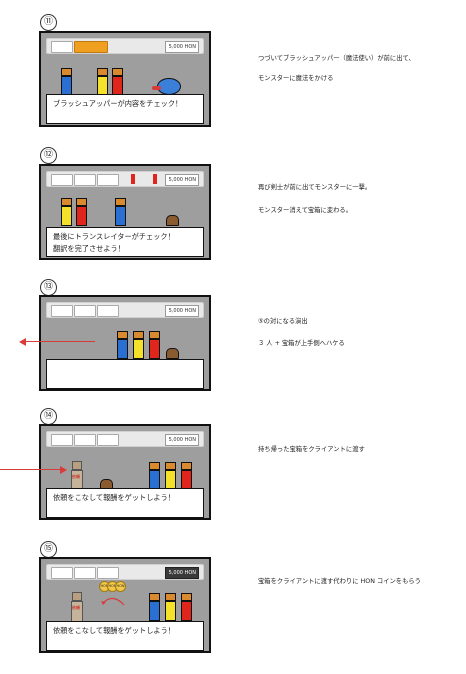  What do you see at coordinates (305, 210) in the screenshot?
I see `description-line: モンスター消えて宝箱に変わる。` at bounding box center [305, 210].